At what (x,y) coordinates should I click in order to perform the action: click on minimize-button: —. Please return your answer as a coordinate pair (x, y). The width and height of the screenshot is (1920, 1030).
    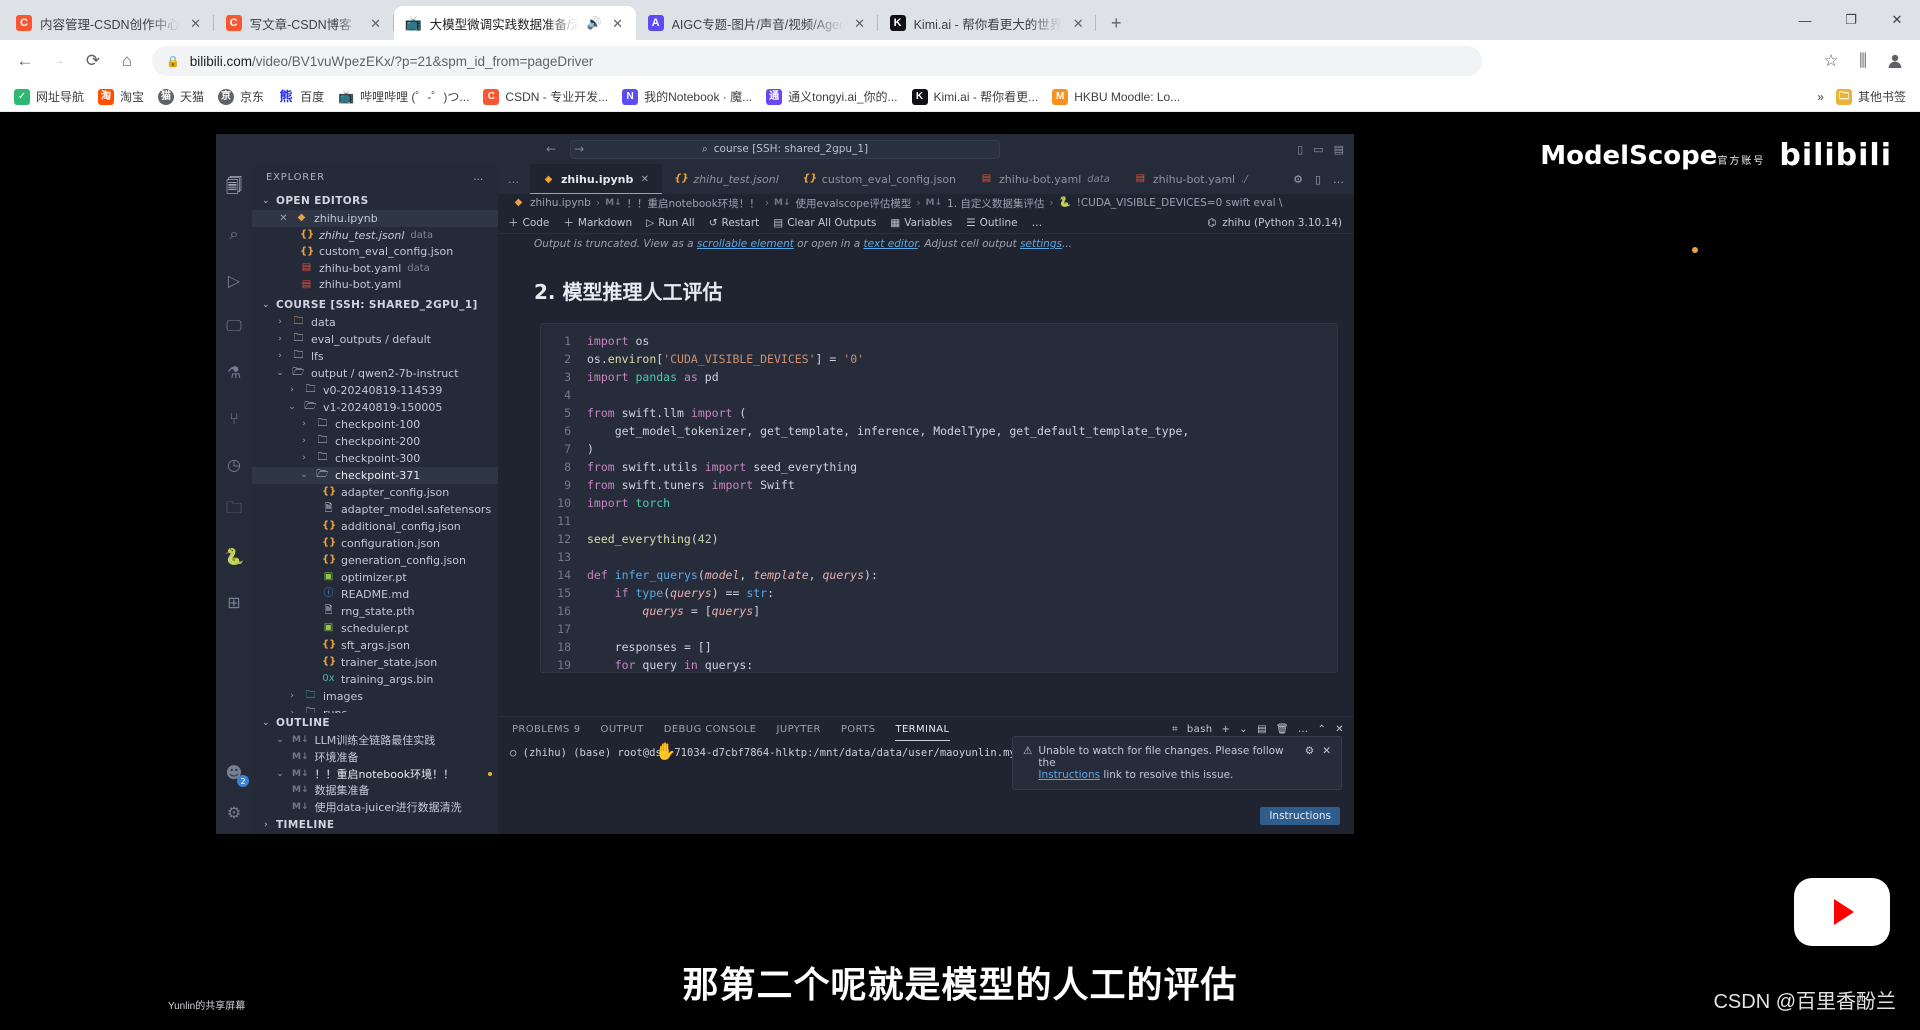
    Looking at the image, I should click on (1805, 20).